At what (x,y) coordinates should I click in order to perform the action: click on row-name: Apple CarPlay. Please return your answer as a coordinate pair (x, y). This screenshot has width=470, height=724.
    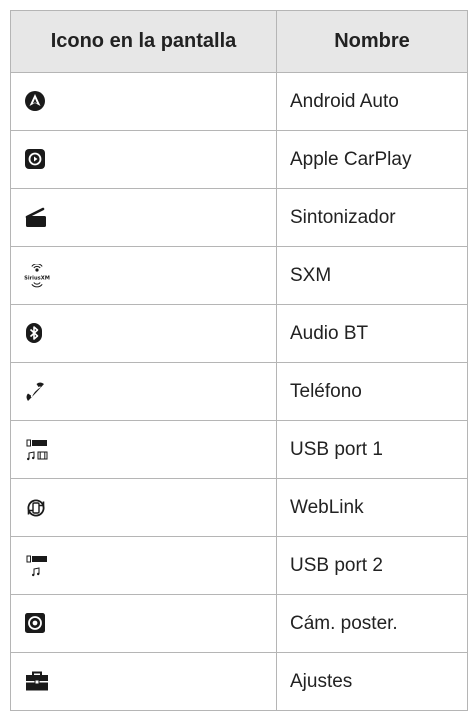
    Looking at the image, I should click on (372, 159).